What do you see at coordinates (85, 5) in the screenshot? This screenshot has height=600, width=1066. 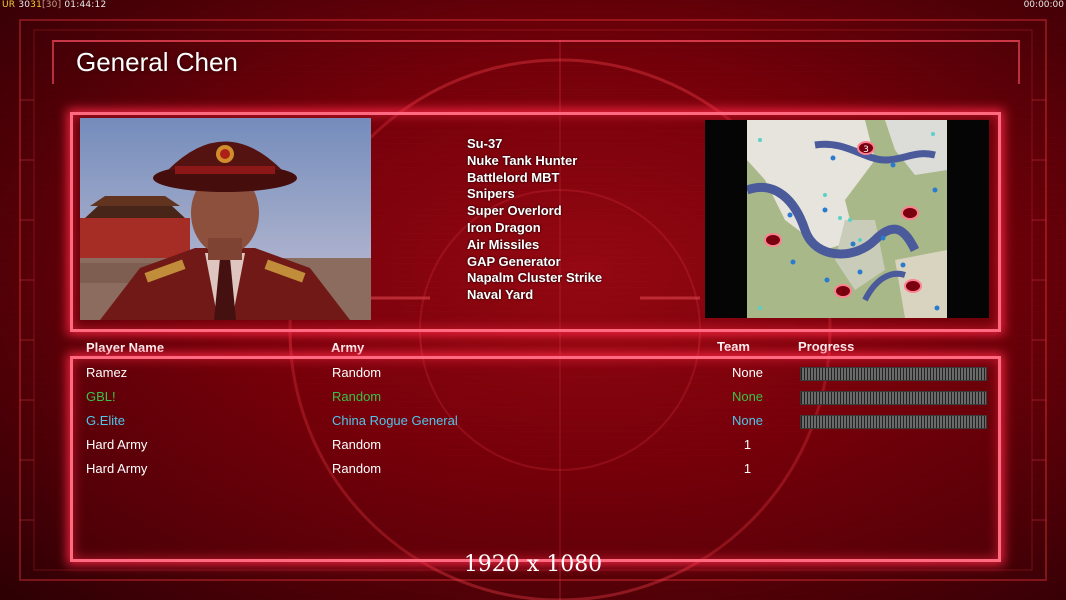 I see `hud-clock: 01:44:12` at bounding box center [85, 5].